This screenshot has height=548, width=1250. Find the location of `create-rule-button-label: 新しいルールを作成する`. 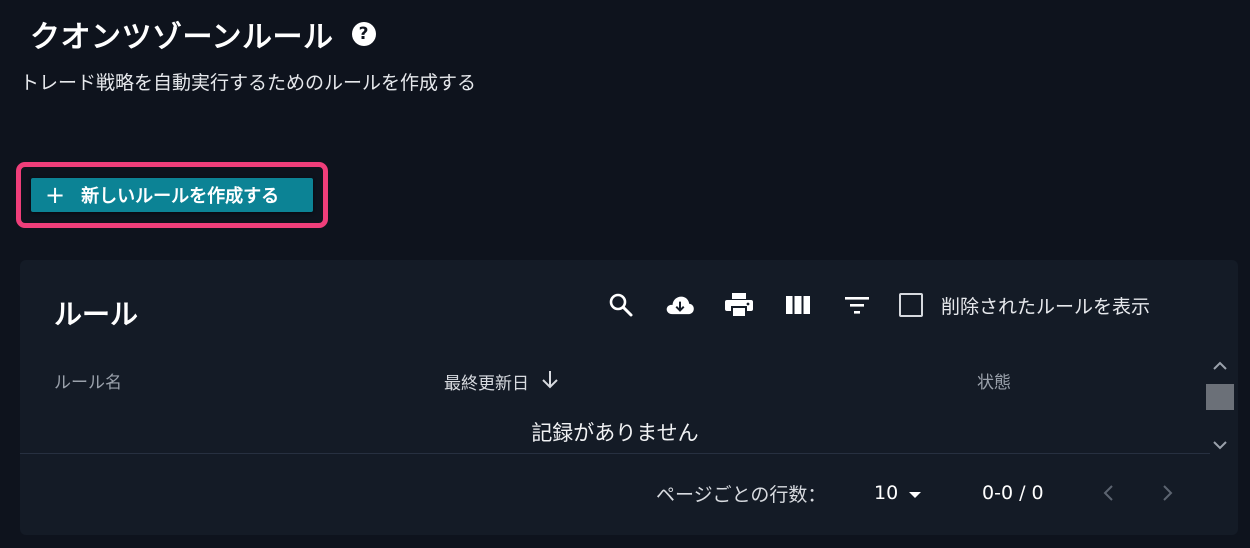

create-rule-button-label: 新しいルールを作成する is located at coordinates (180, 196).